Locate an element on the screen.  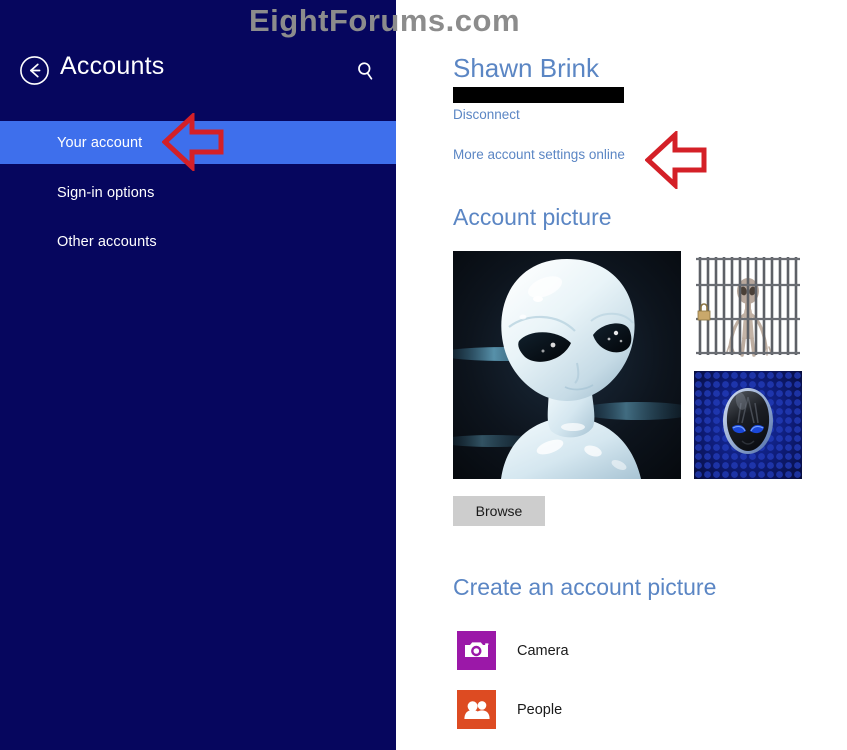
account-picture-option-alien-behind-bars is located at coordinates (748, 306).